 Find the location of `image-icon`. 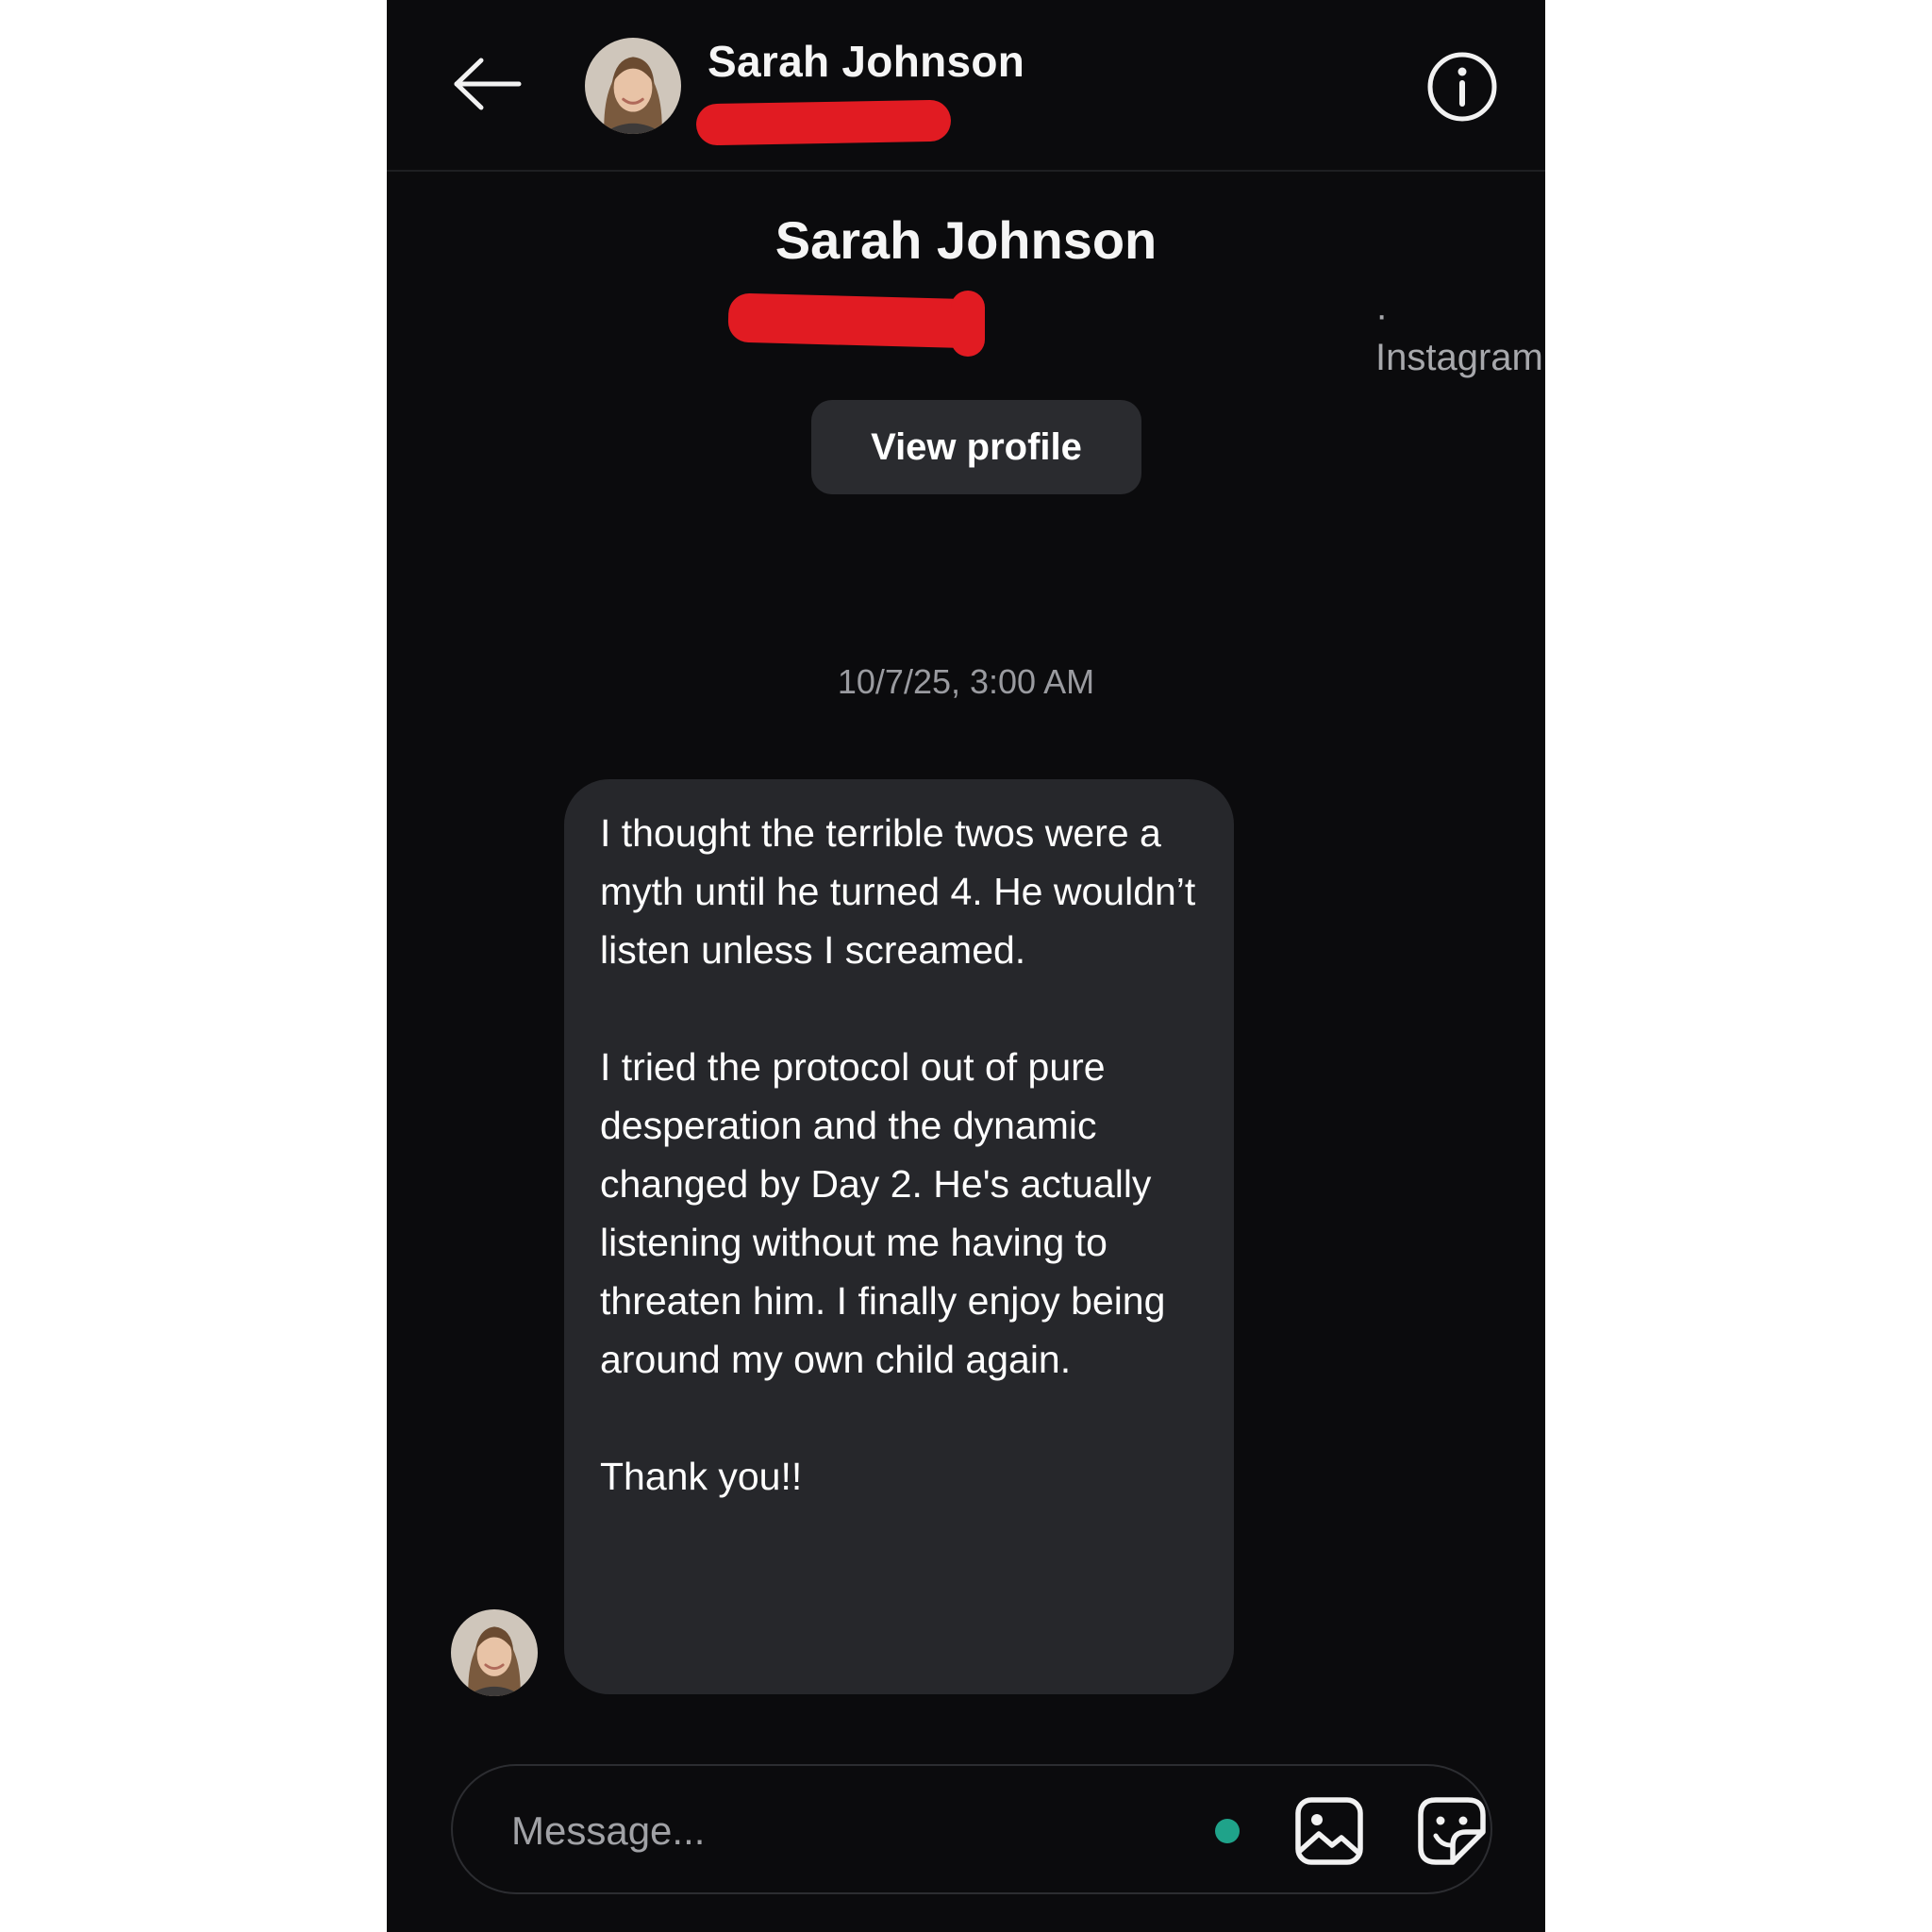

image-icon is located at coordinates (1329, 1831).